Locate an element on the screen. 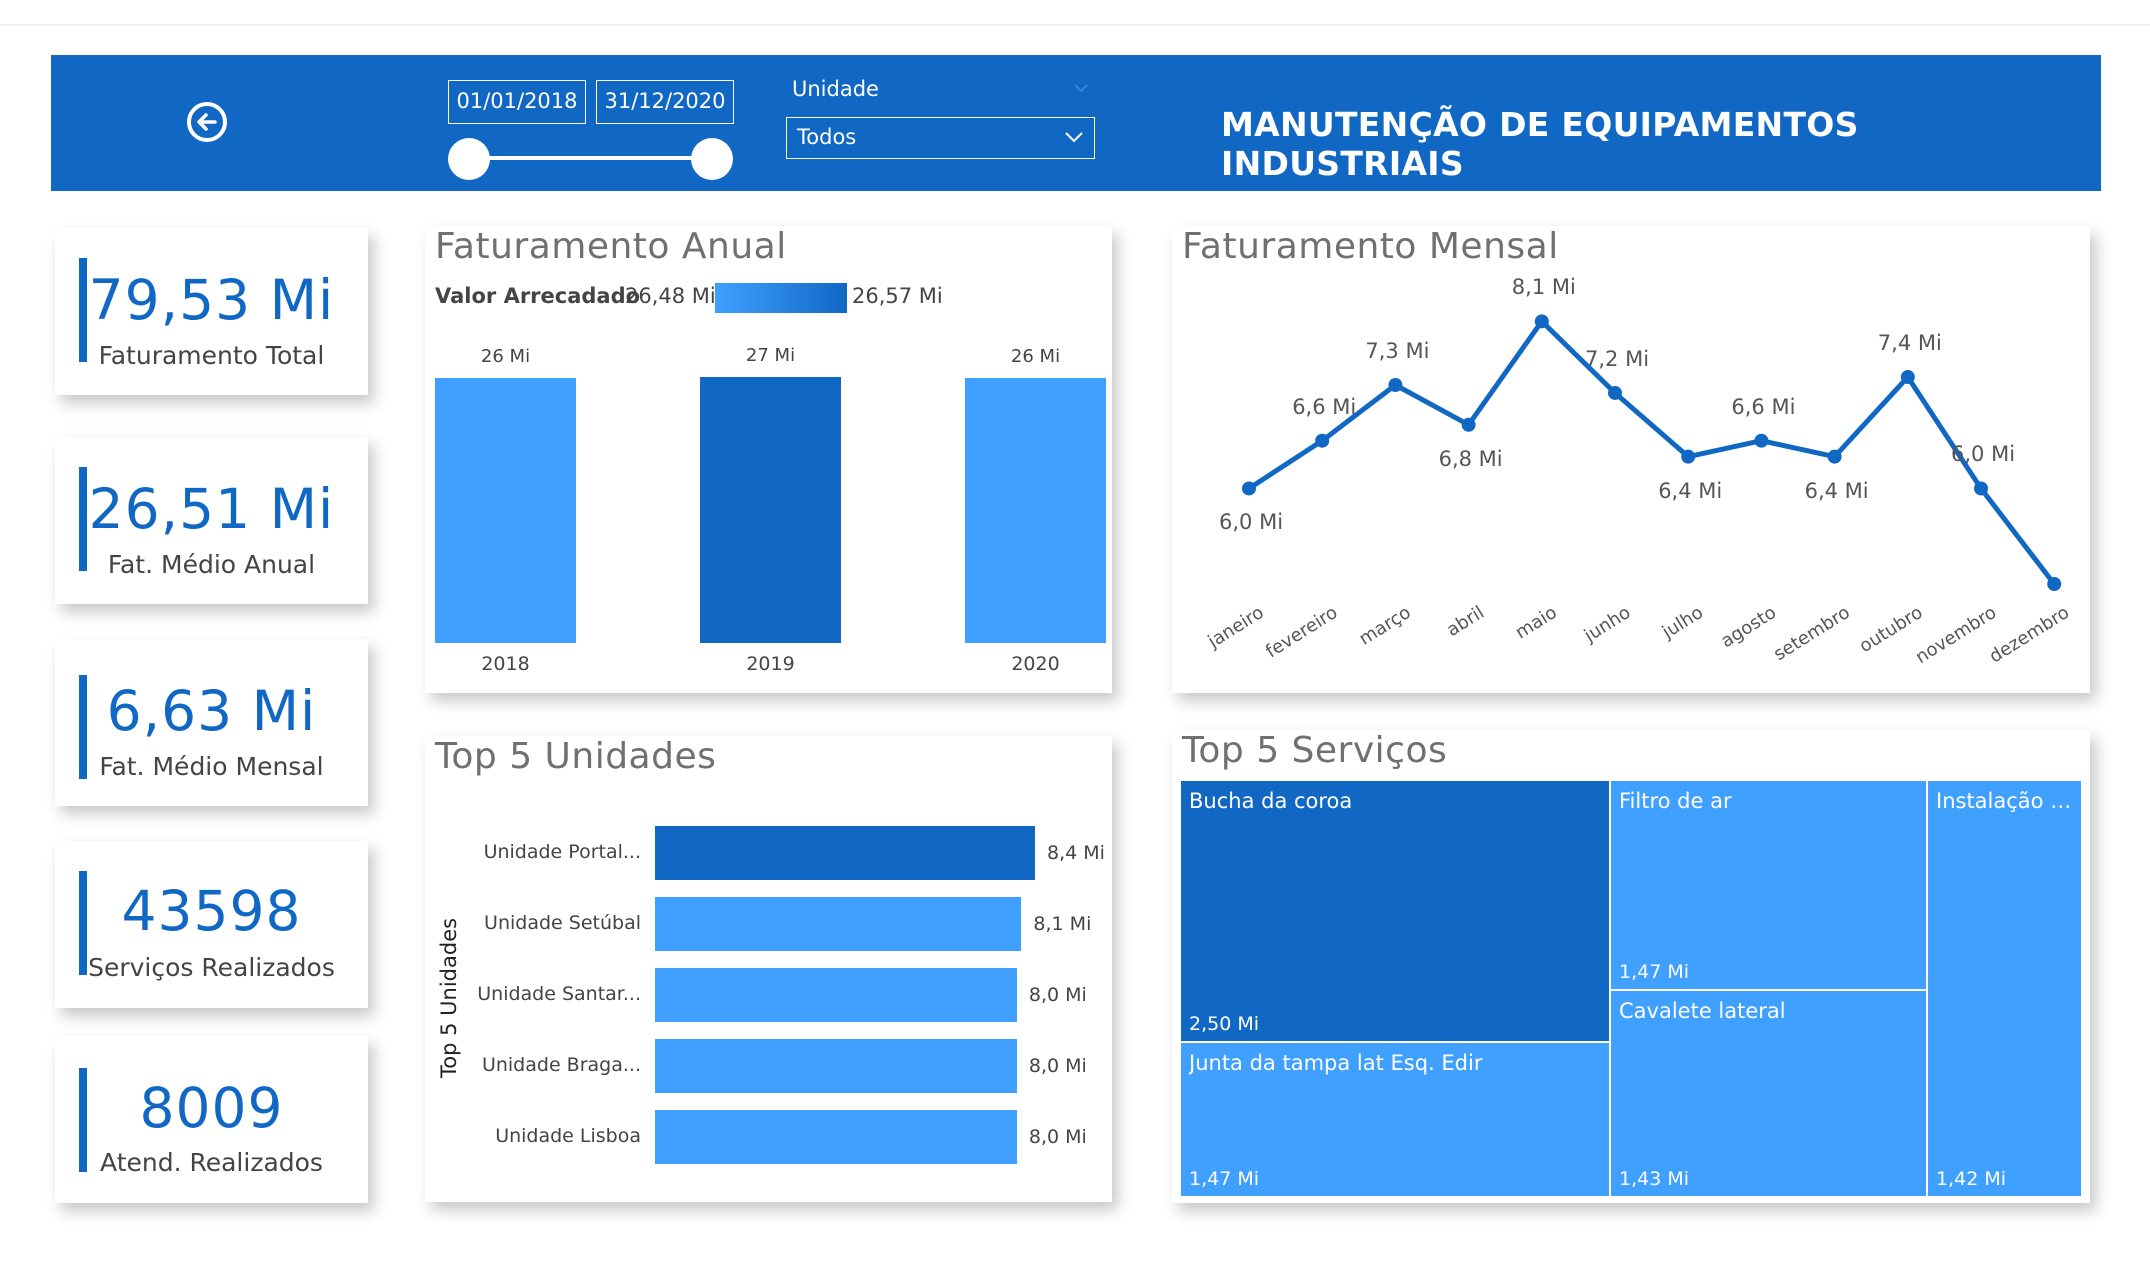 The image size is (2150, 1275). treemap-tile: Filtro de ar 1,47 Mi is located at coordinates (1768, 885).